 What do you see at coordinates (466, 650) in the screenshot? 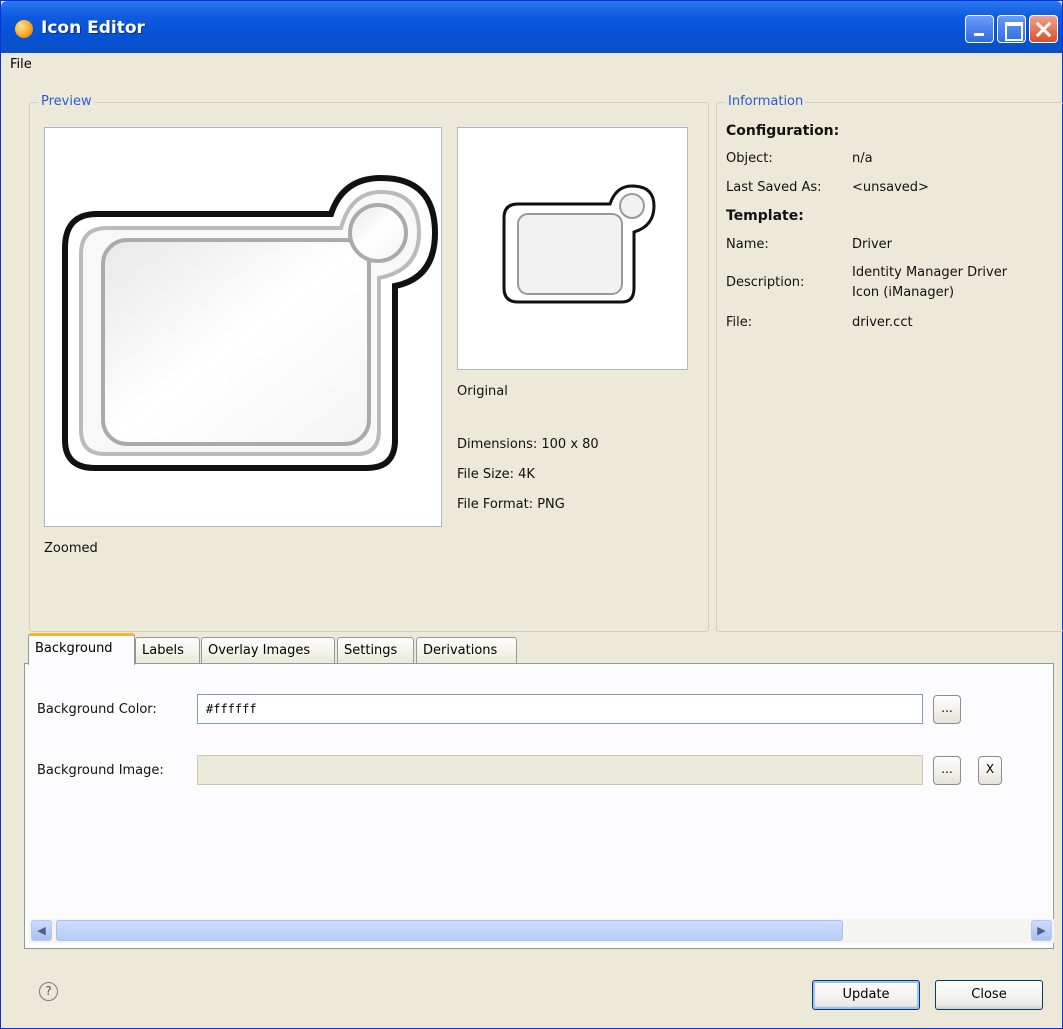
I see `tab-derivations: Derivations` at bounding box center [466, 650].